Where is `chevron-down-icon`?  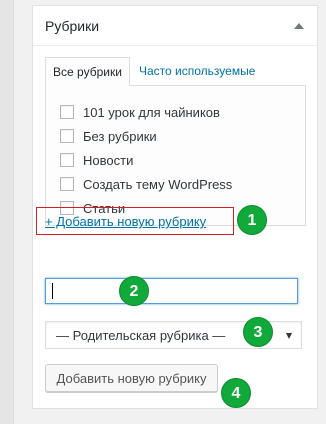 chevron-down-icon is located at coordinates (289, 336).